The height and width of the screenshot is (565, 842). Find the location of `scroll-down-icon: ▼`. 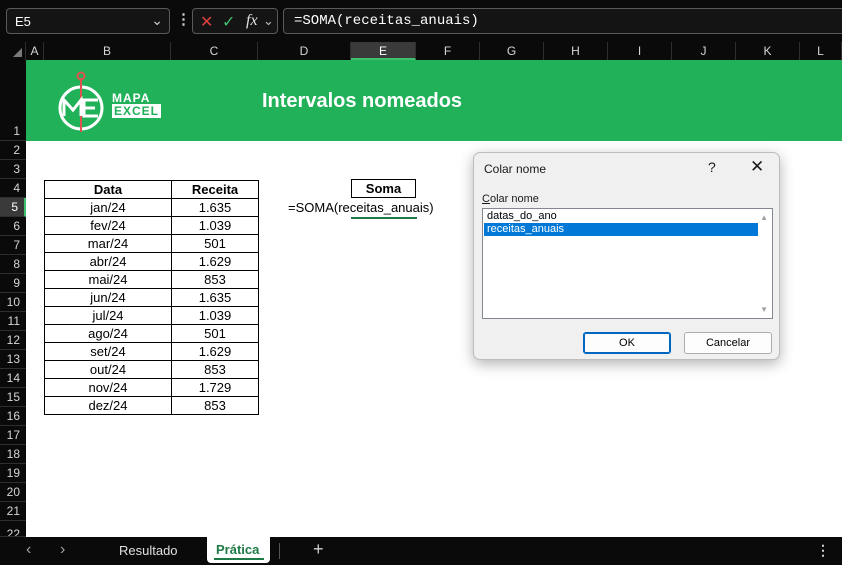

scroll-down-icon: ▼ is located at coordinates (764, 309).